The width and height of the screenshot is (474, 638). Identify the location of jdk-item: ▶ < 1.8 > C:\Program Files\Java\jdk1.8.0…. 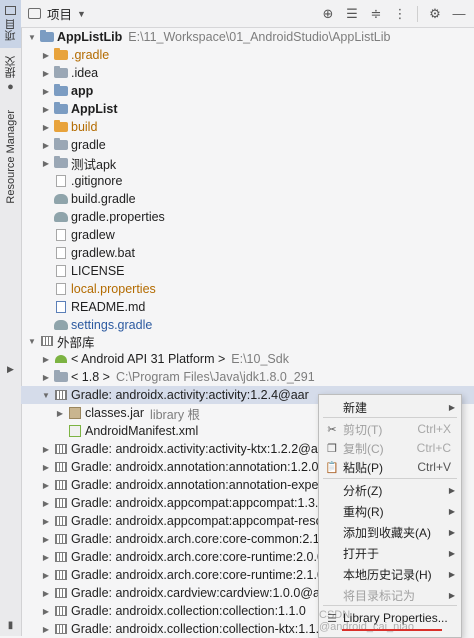
(247, 377).